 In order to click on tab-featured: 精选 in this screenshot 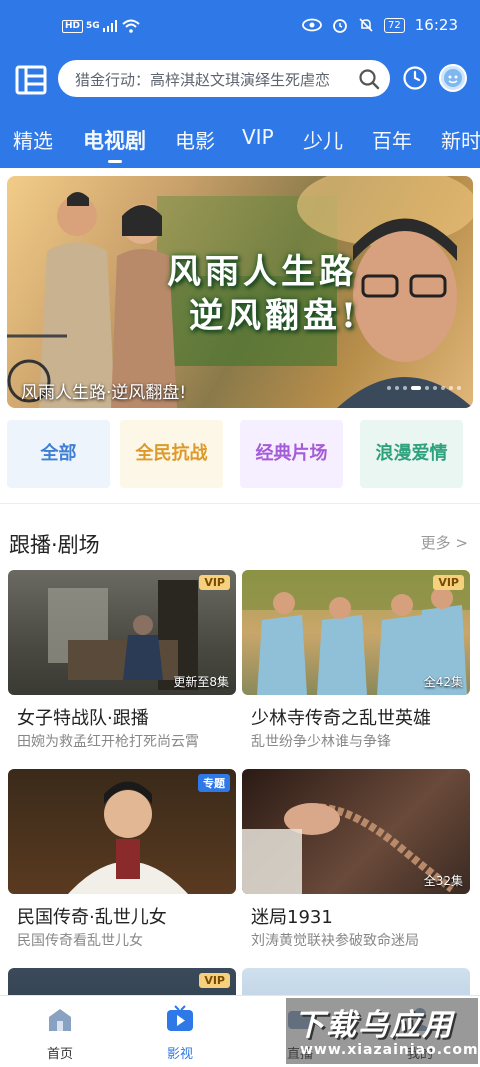, I will do `click(33, 139)`.